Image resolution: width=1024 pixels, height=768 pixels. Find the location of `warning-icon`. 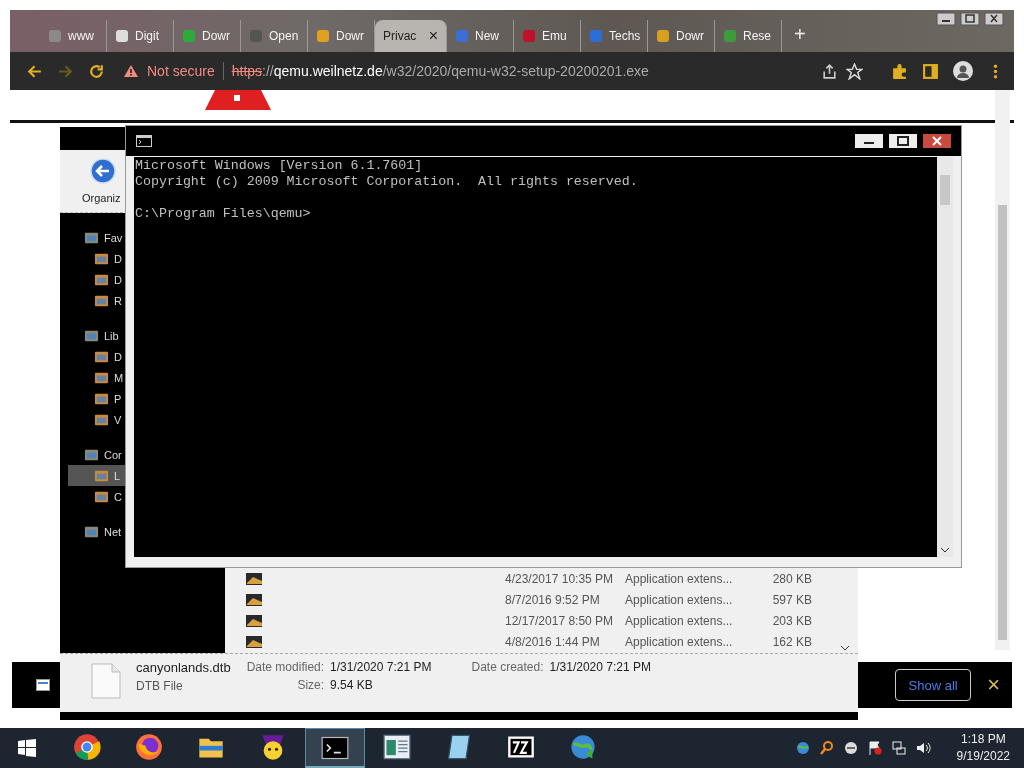

warning-icon is located at coordinates (131, 71).